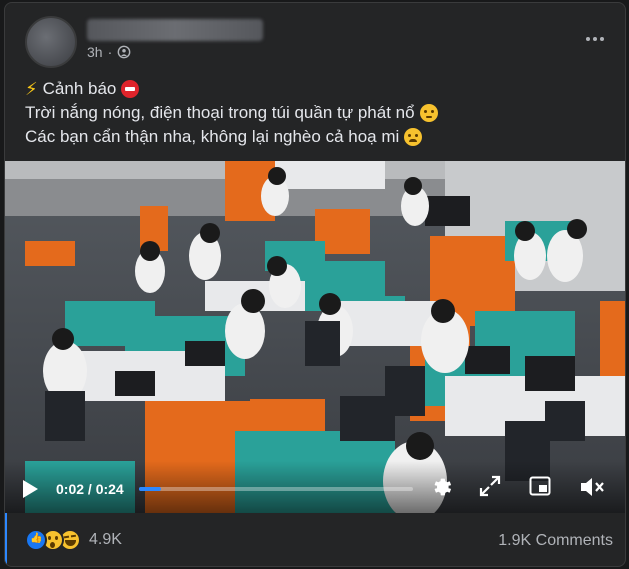 This screenshot has height=569, width=629. I want to click on video-progress-fill, so click(150, 489).